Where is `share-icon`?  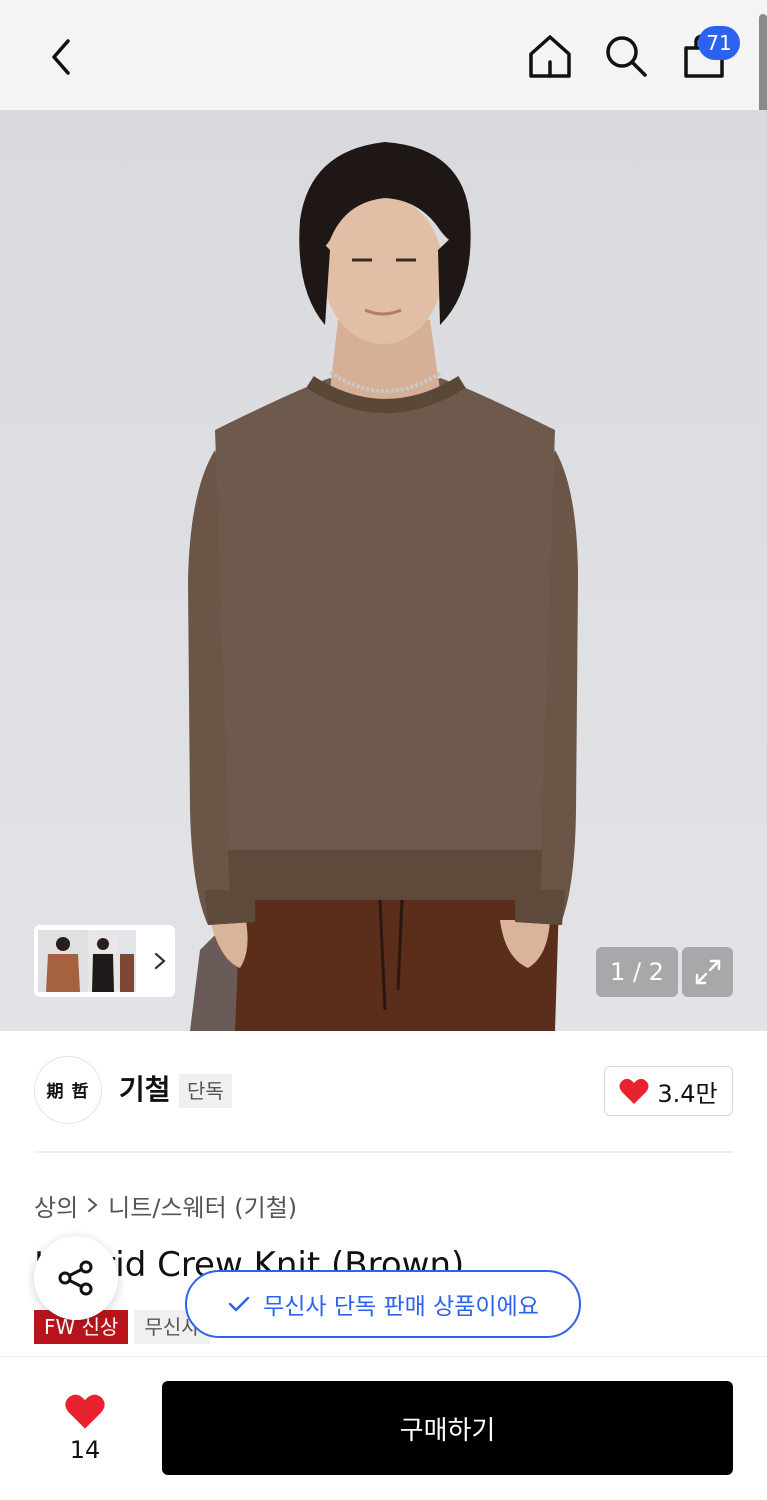 share-icon is located at coordinates (75, 1278).